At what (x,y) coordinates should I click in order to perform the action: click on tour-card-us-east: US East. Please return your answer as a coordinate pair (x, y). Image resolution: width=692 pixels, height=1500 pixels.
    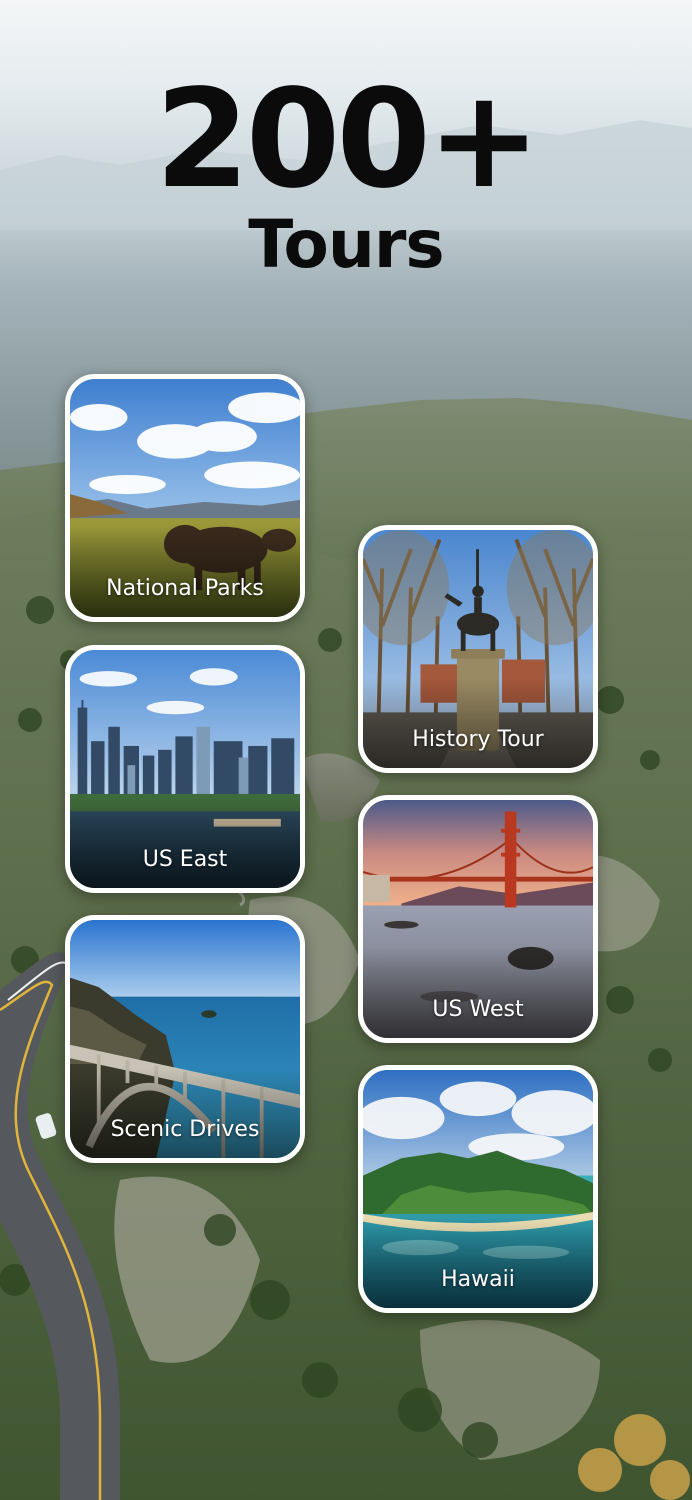
    Looking at the image, I should click on (185, 769).